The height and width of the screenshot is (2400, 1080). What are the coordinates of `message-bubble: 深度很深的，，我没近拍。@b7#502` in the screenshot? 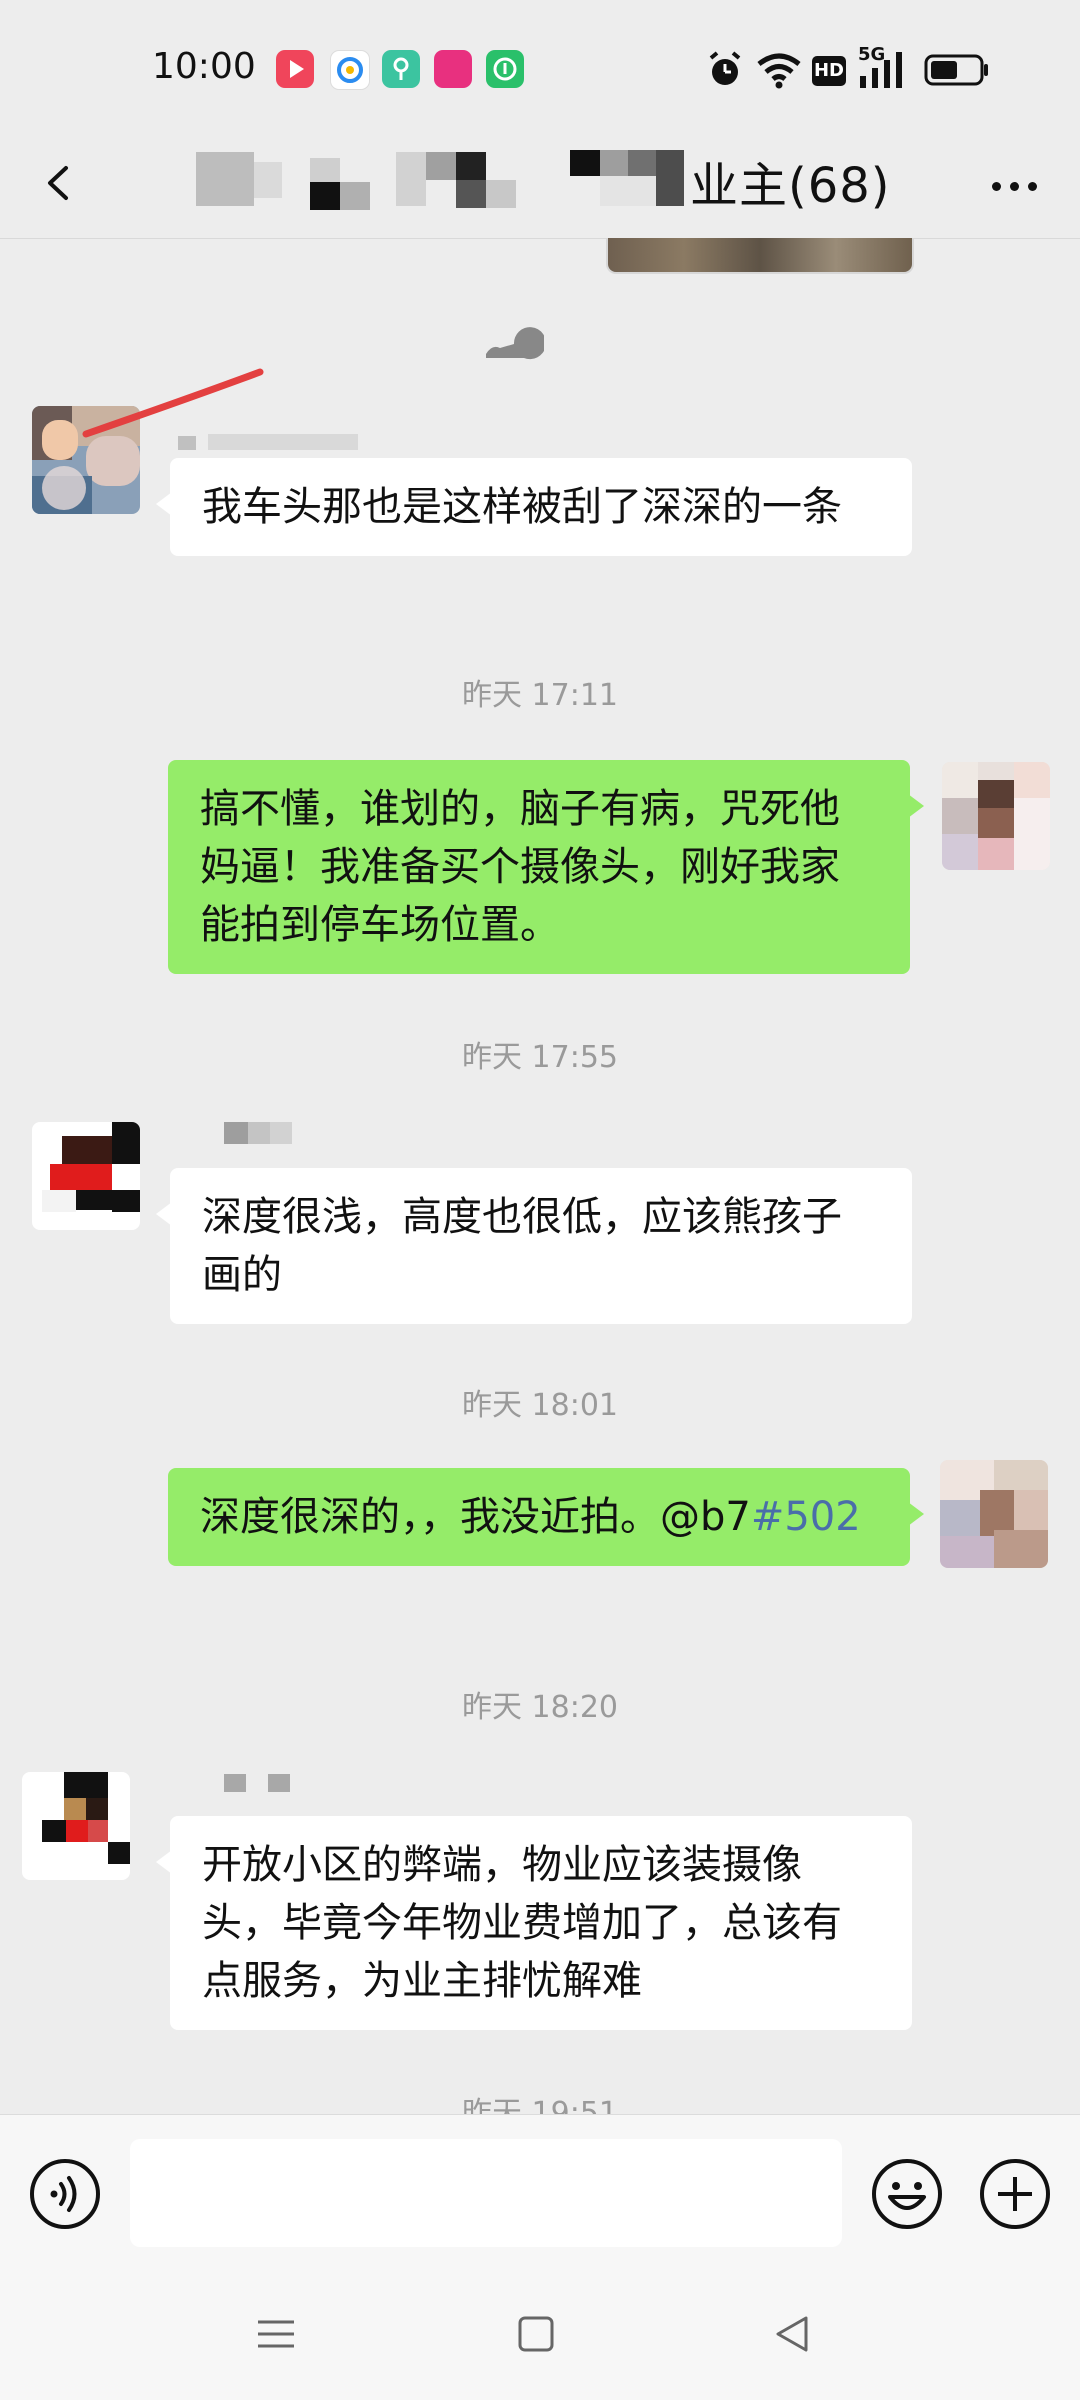 It's located at (546, 1517).